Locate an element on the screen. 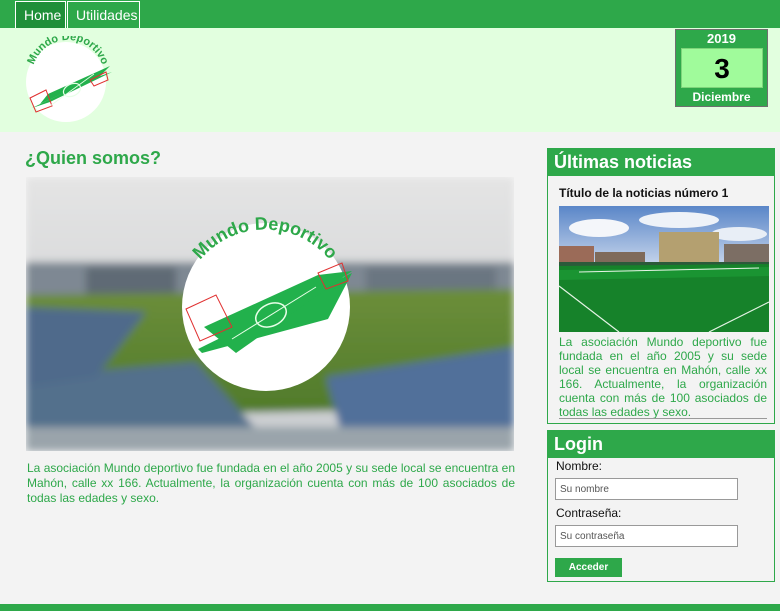 The height and width of the screenshot is (611, 780). site-logo: Mundo Deportivo is located at coordinates (68, 81).